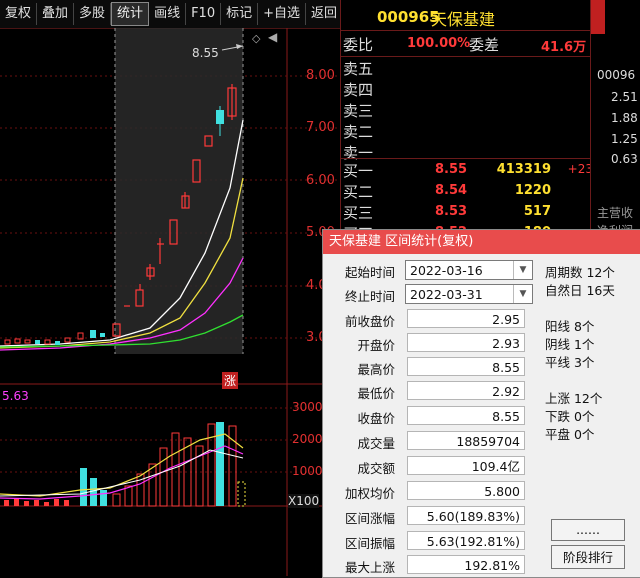 The height and width of the screenshot is (578, 640). What do you see at coordinates (570, 344) in the screenshot?
I see `yin-count: 阴线 1个` at bounding box center [570, 344].